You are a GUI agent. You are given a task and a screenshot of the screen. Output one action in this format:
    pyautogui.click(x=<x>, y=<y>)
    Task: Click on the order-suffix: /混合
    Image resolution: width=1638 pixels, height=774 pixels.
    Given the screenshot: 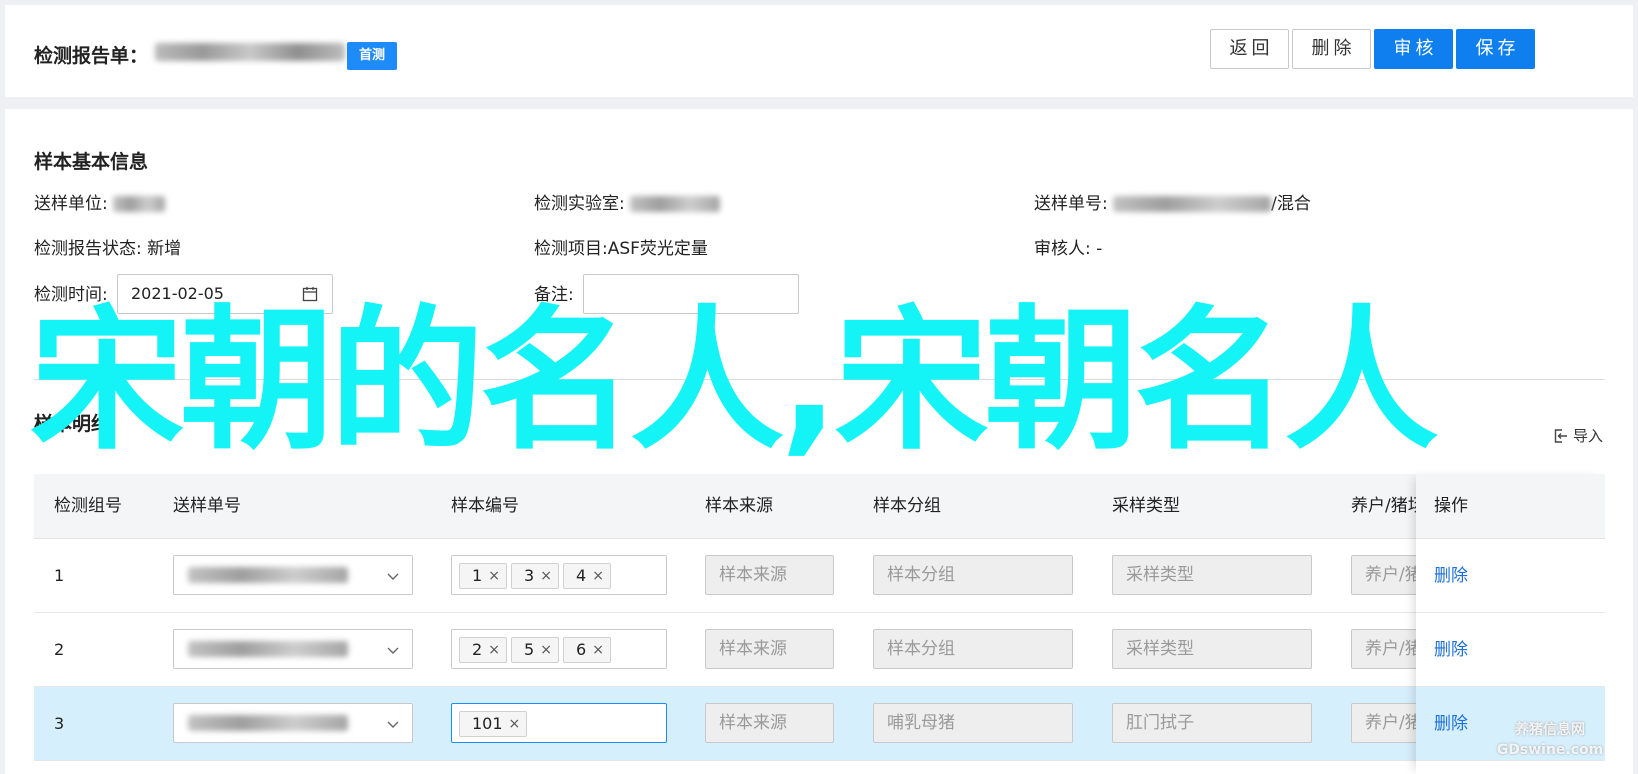 What is the action you would take?
    pyautogui.click(x=1291, y=204)
    